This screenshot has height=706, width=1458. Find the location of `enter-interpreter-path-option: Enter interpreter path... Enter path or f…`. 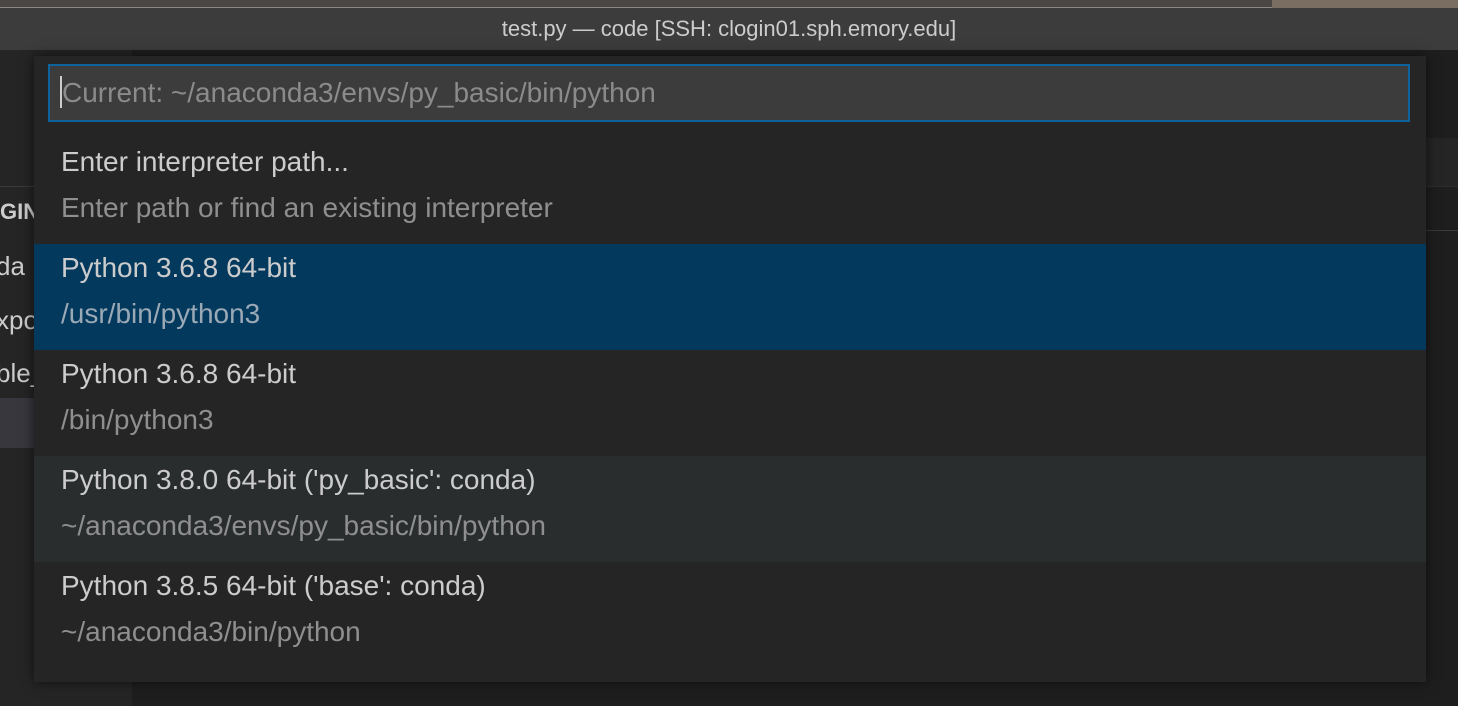

enter-interpreter-path-option: Enter interpreter path... Enter path or f… is located at coordinates (730, 191).